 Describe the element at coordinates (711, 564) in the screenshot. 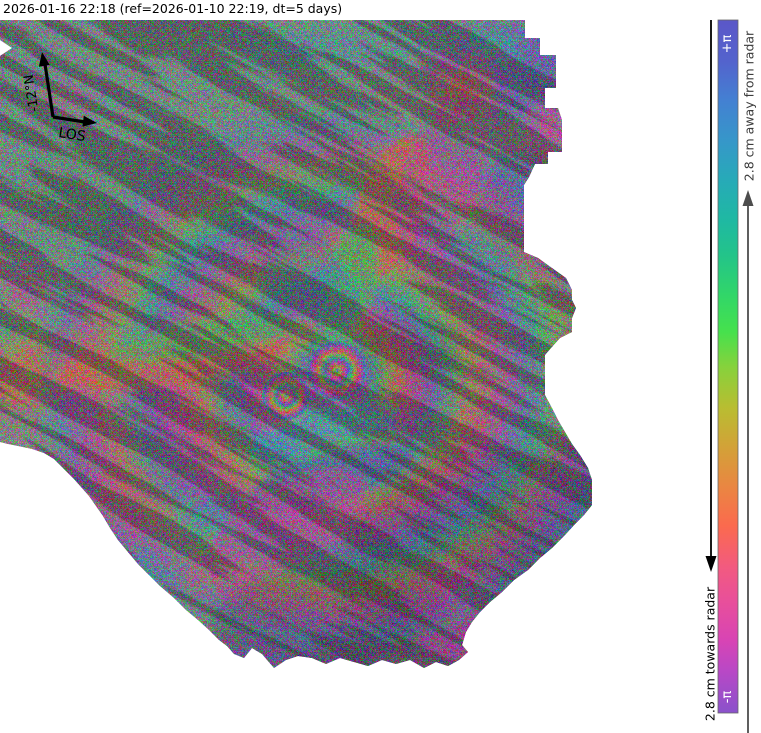

I see `towards-radar-arrow-head` at that location.